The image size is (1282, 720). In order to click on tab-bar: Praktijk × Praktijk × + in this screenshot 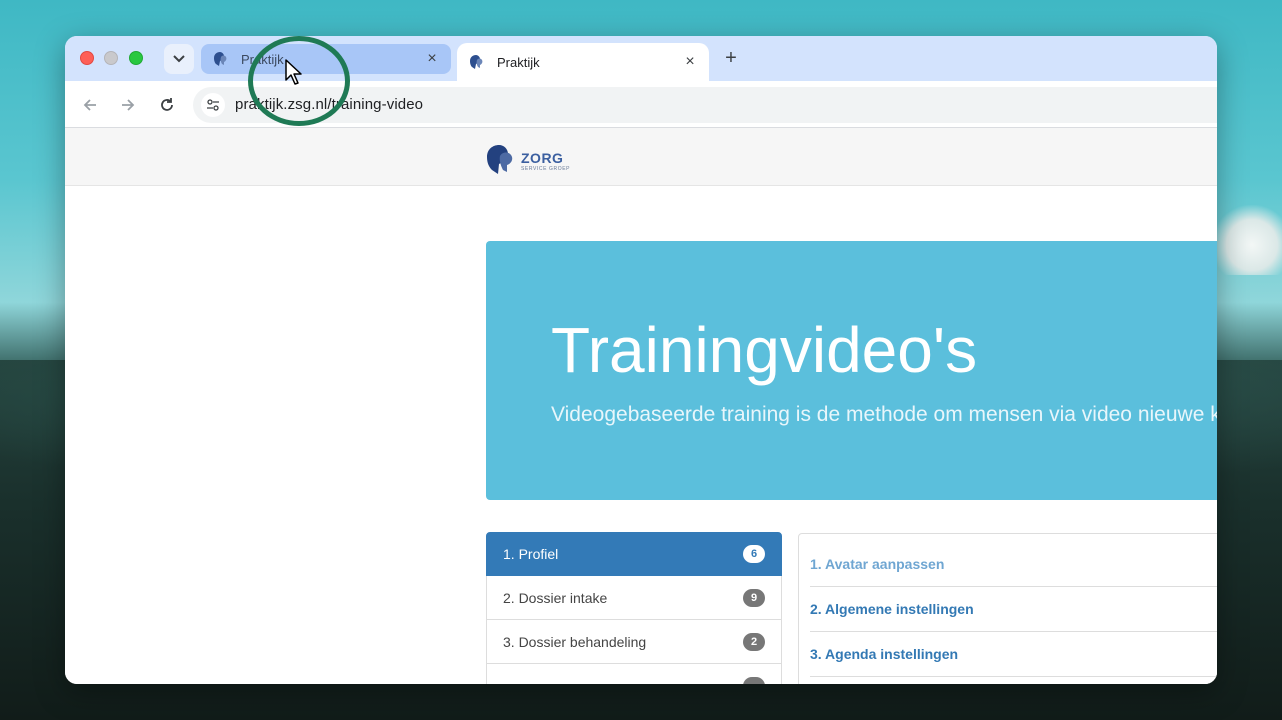, I will do `click(641, 58)`.